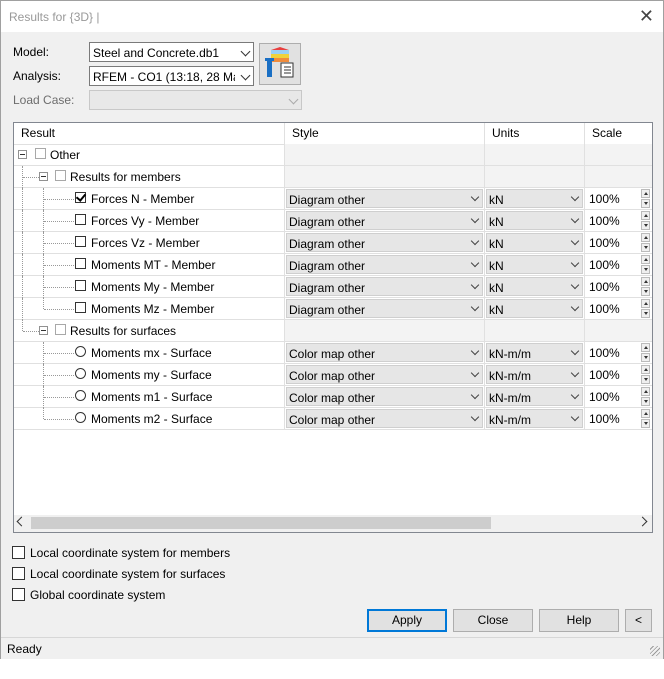 The image size is (664, 679). Describe the element at coordinates (18, 552) in the screenshot. I see `local-members-checkbox` at that location.